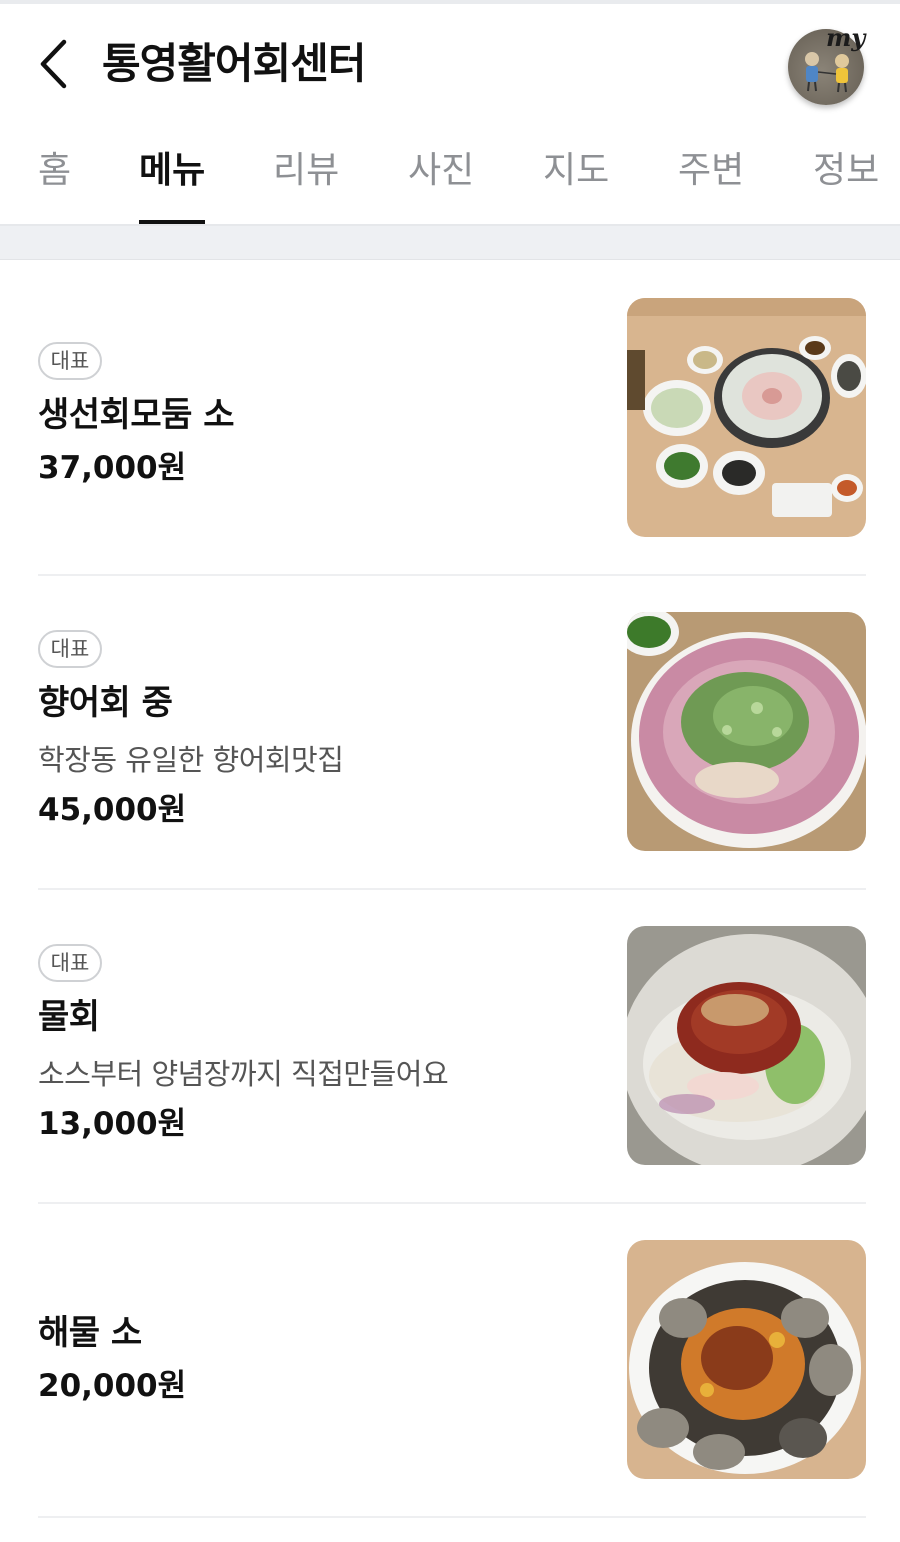  What do you see at coordinates (243, 1074) in the screenshot?
I see `menu-item-description: 소스부터 양념장까지 직접만들어요` at bounding box center [243, 1074].